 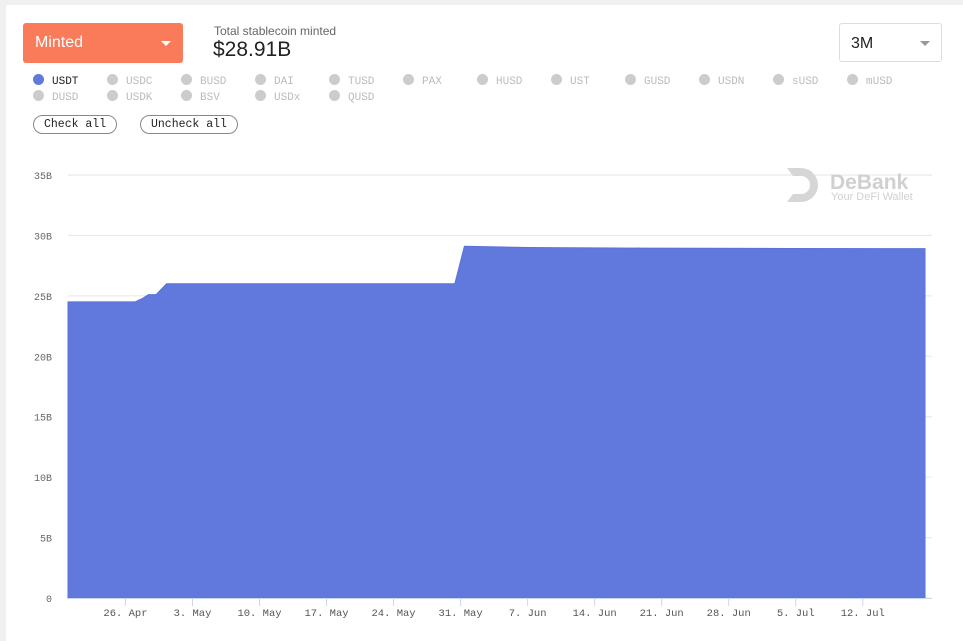 I want to click on x-tick-label: 31. May, so click(x=461, y=614).